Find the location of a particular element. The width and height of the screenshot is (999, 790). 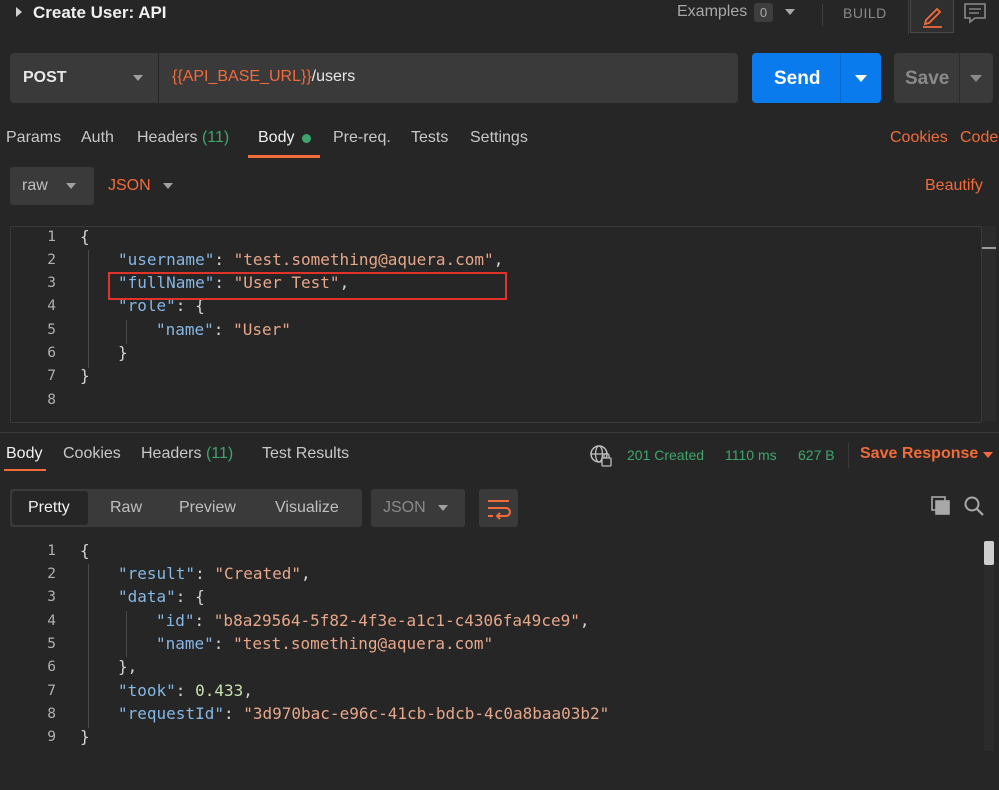

tab-prereq: Pre-req. is located at coordinates (362, 138).